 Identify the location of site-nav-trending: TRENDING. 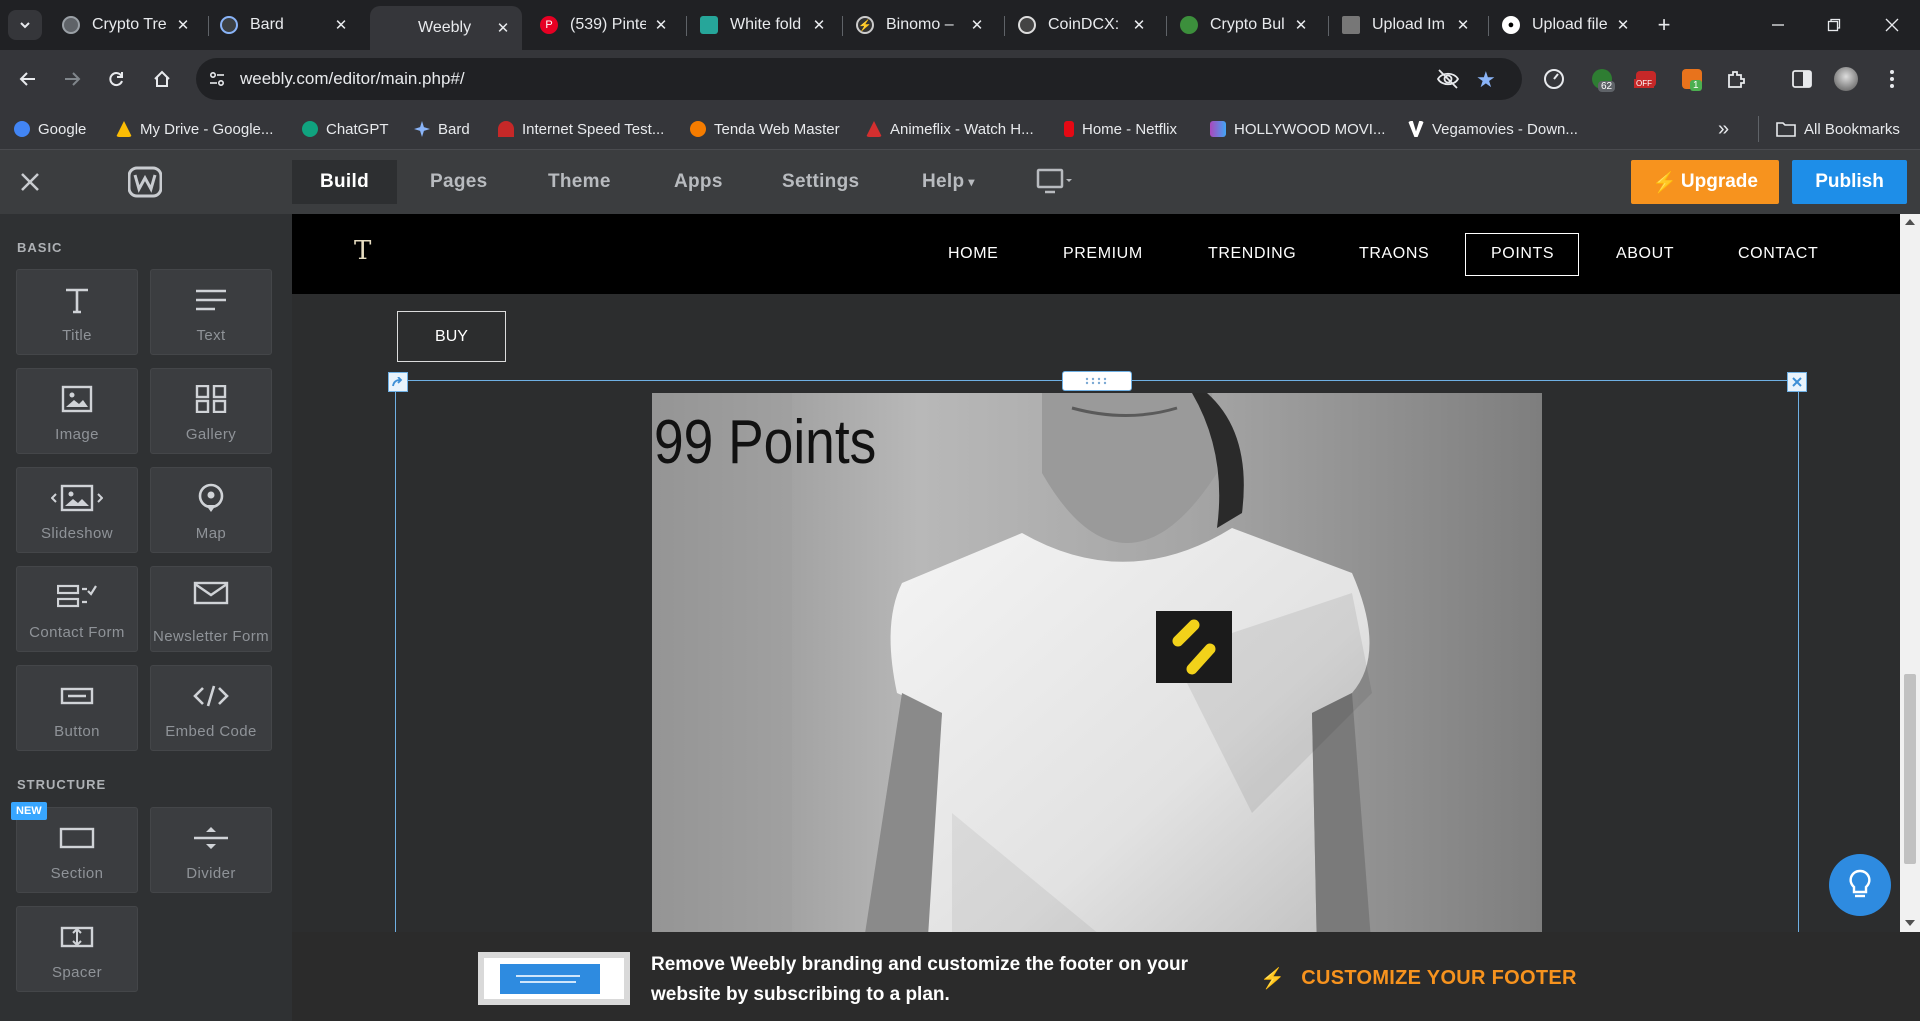
(1252, 254).